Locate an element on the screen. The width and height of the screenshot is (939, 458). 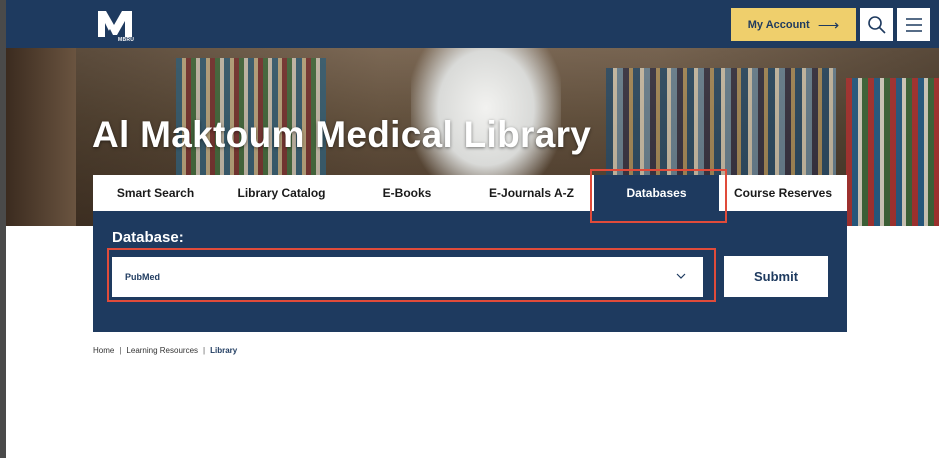
bookshelf-left is located at coordinates (41, 137).